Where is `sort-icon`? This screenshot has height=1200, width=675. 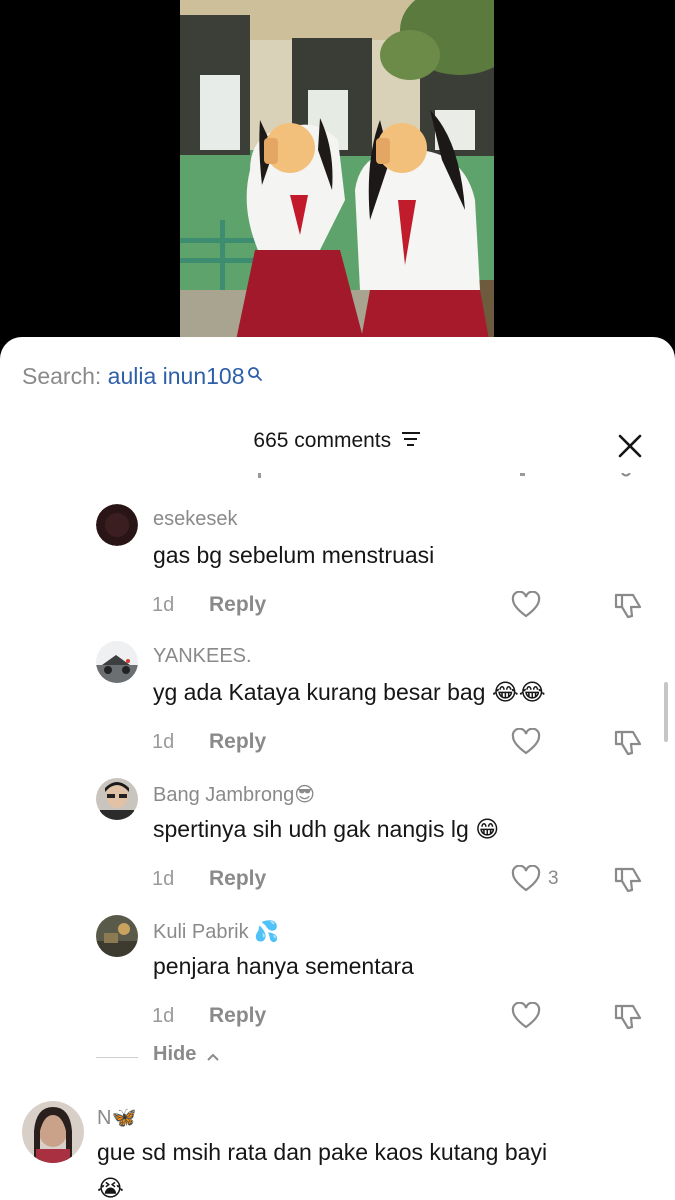
sort-icon is located at coordinates (411, 441).